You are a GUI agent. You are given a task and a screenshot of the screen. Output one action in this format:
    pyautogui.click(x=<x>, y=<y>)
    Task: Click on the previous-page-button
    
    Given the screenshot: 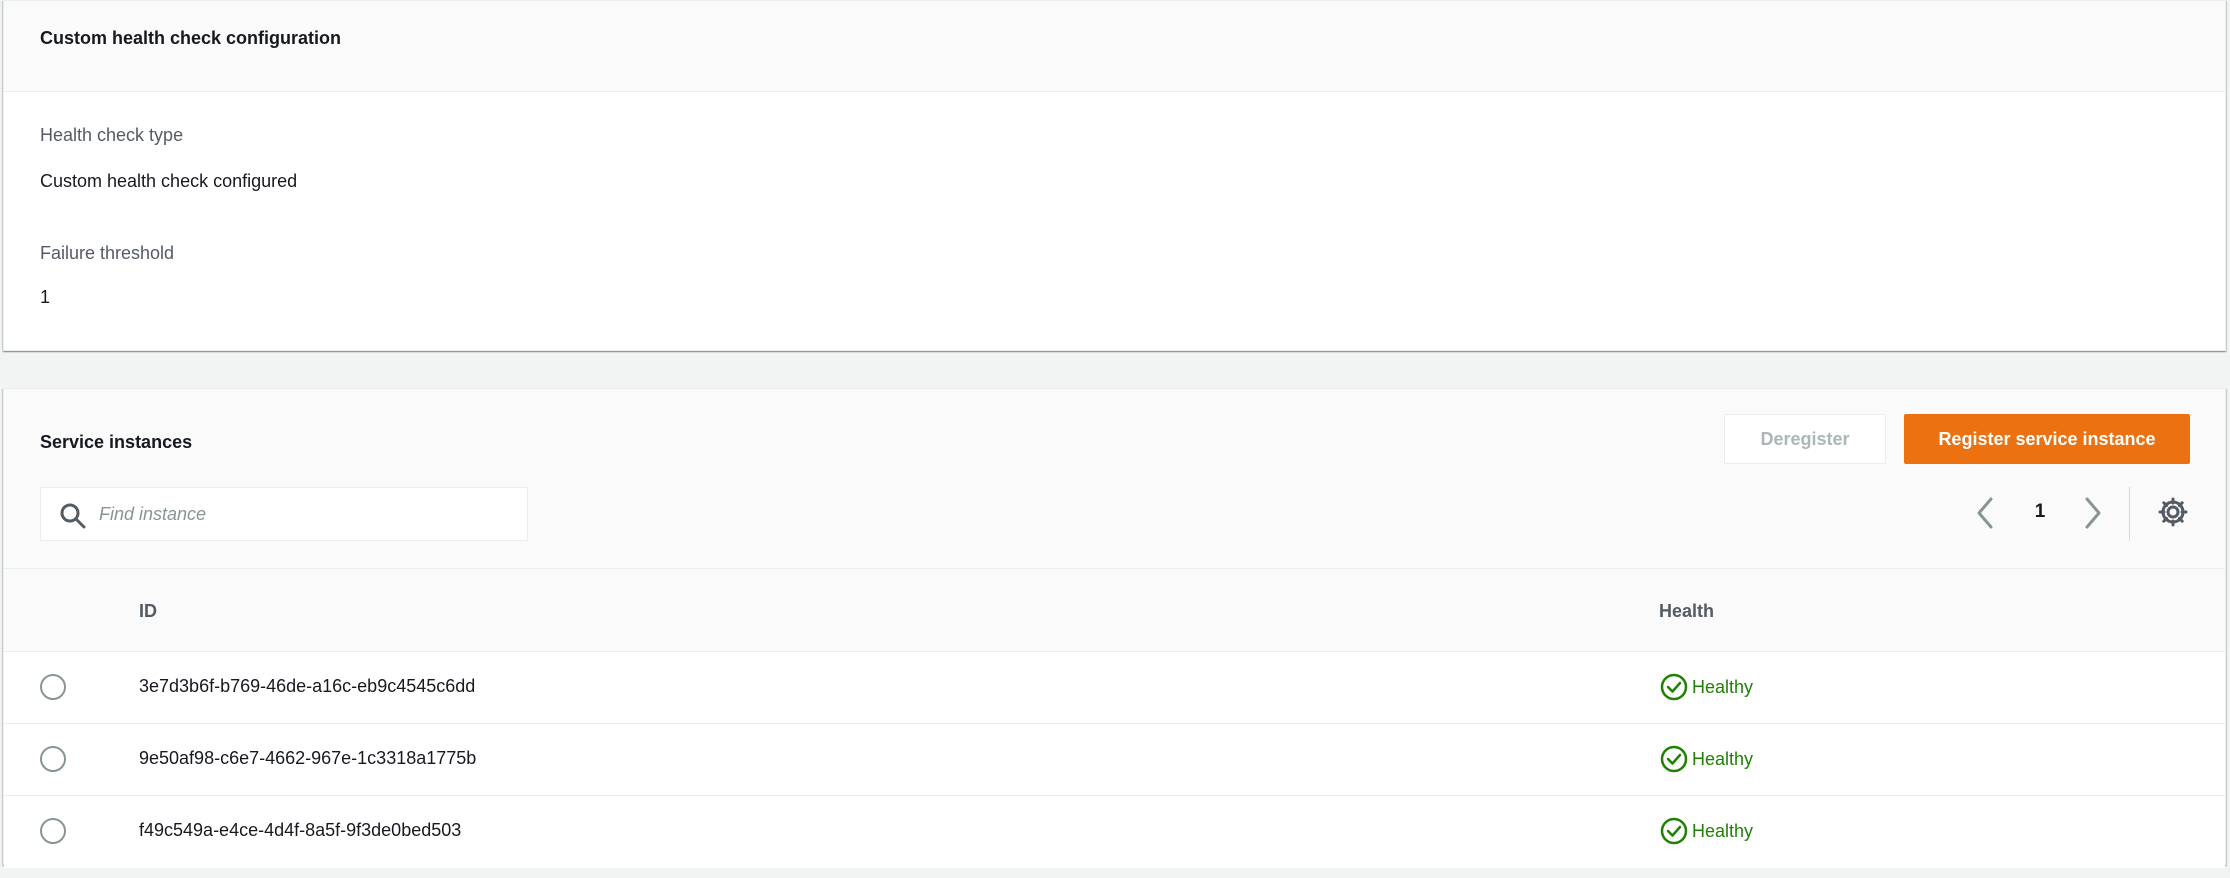 What is the action you would take?
    pyautogui.click(x=1985, y=515)
    